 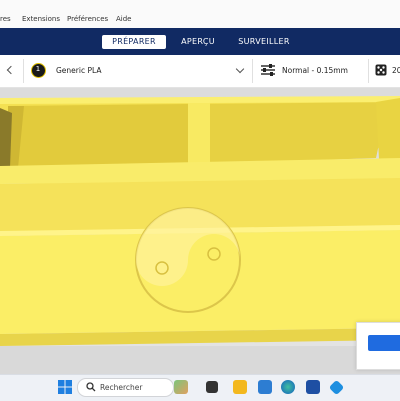 I want to click on tab-prepare: PRÉPARER, so click(x=134, y=42).